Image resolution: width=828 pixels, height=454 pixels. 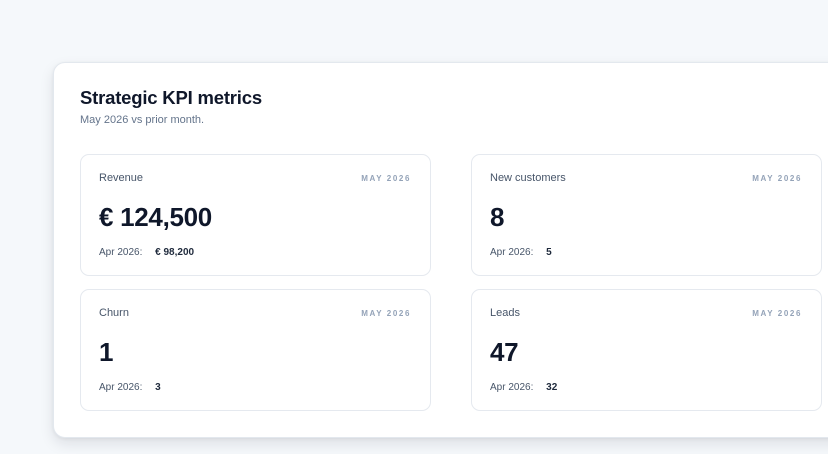 I want to click on prior-period-value: 3, so click(x=158, y=387).